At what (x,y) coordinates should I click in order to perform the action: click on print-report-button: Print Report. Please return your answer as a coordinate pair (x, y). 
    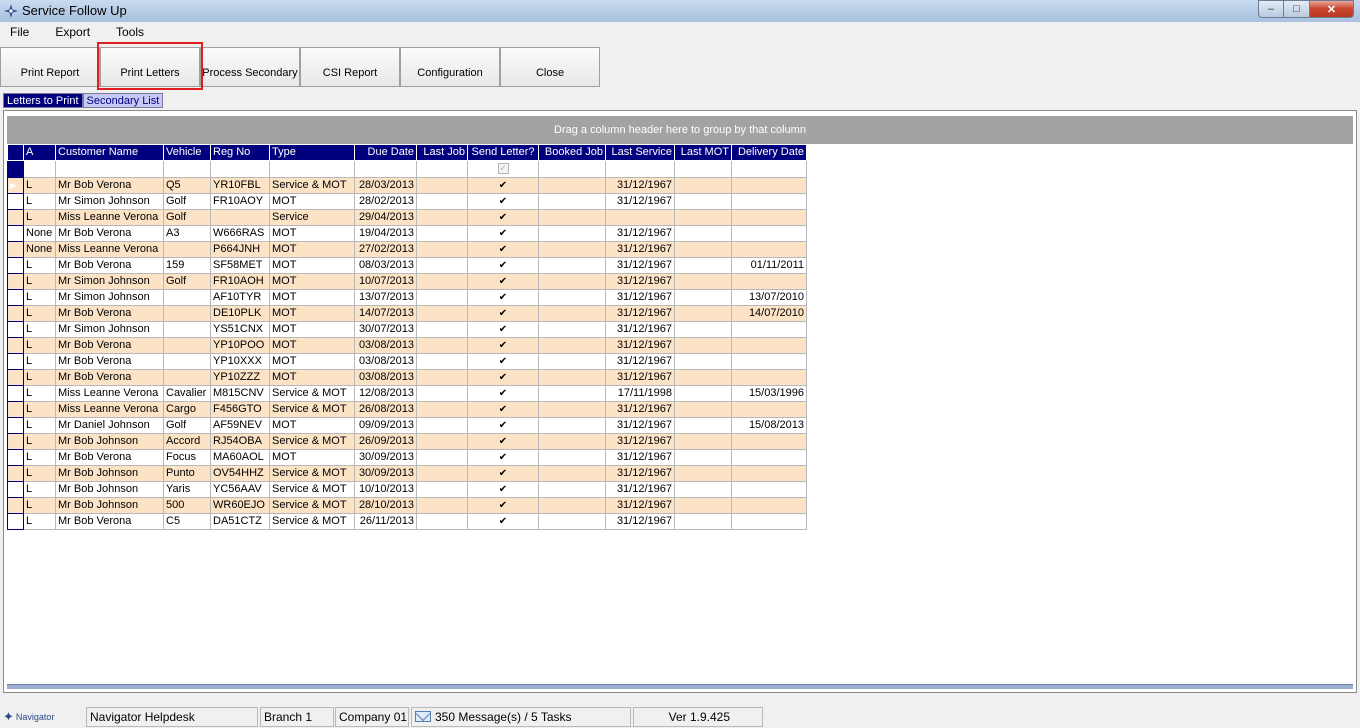
    Looking at the image, I should click on (50, 67).